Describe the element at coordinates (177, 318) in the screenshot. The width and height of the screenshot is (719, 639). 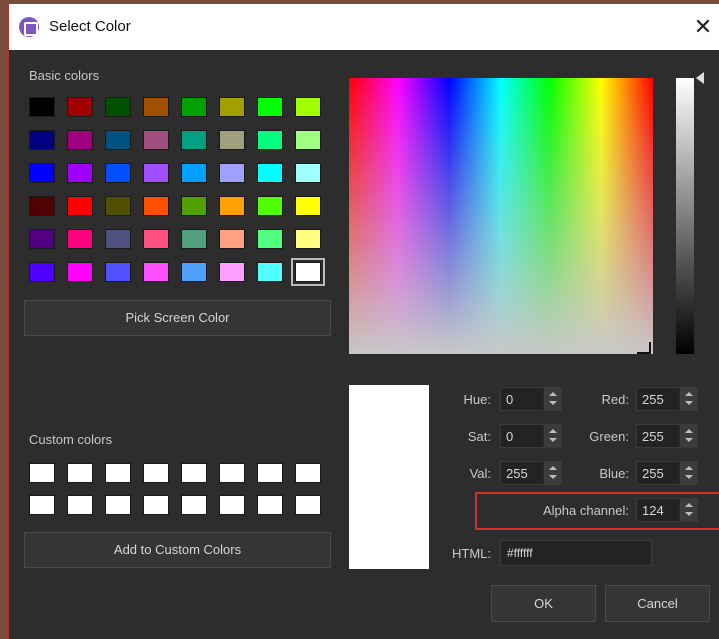
I see `pick-screen-color-button: Pick Screen Color` at that location.